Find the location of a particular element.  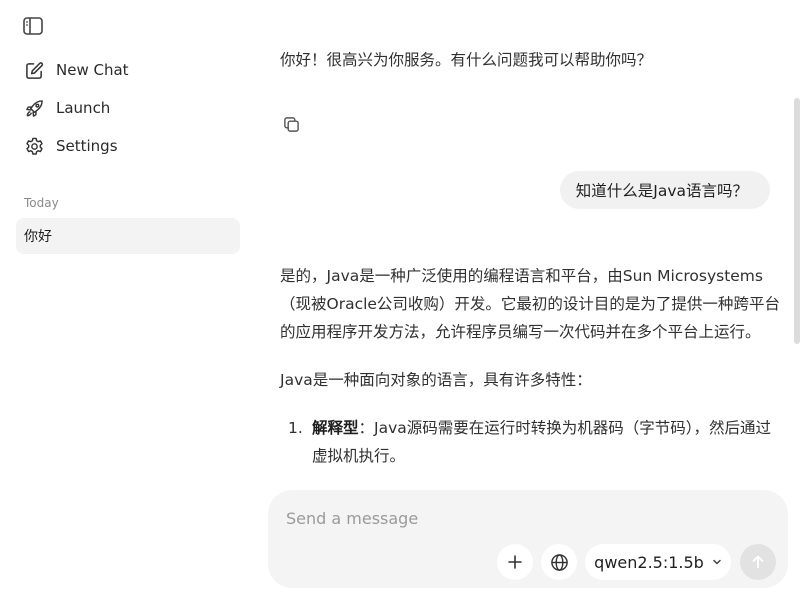

copy-icon is located at coordinates (291, 124).